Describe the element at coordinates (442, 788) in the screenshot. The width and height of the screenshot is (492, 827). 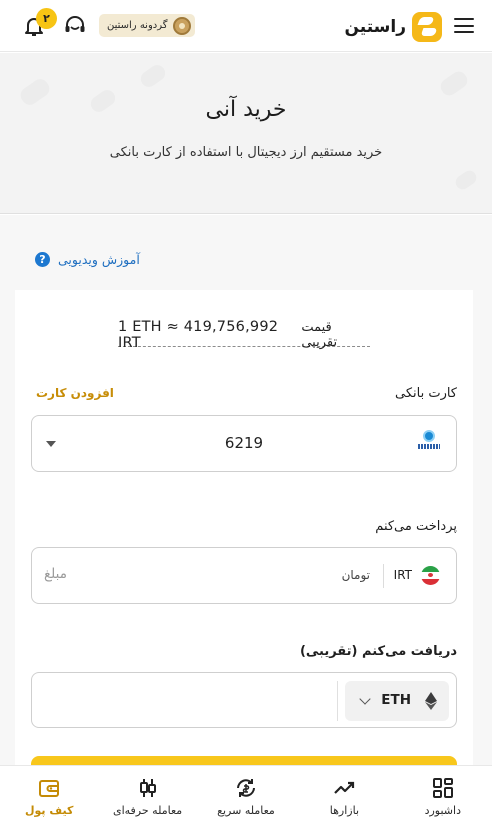
I see `dashboard-icon` at that location.